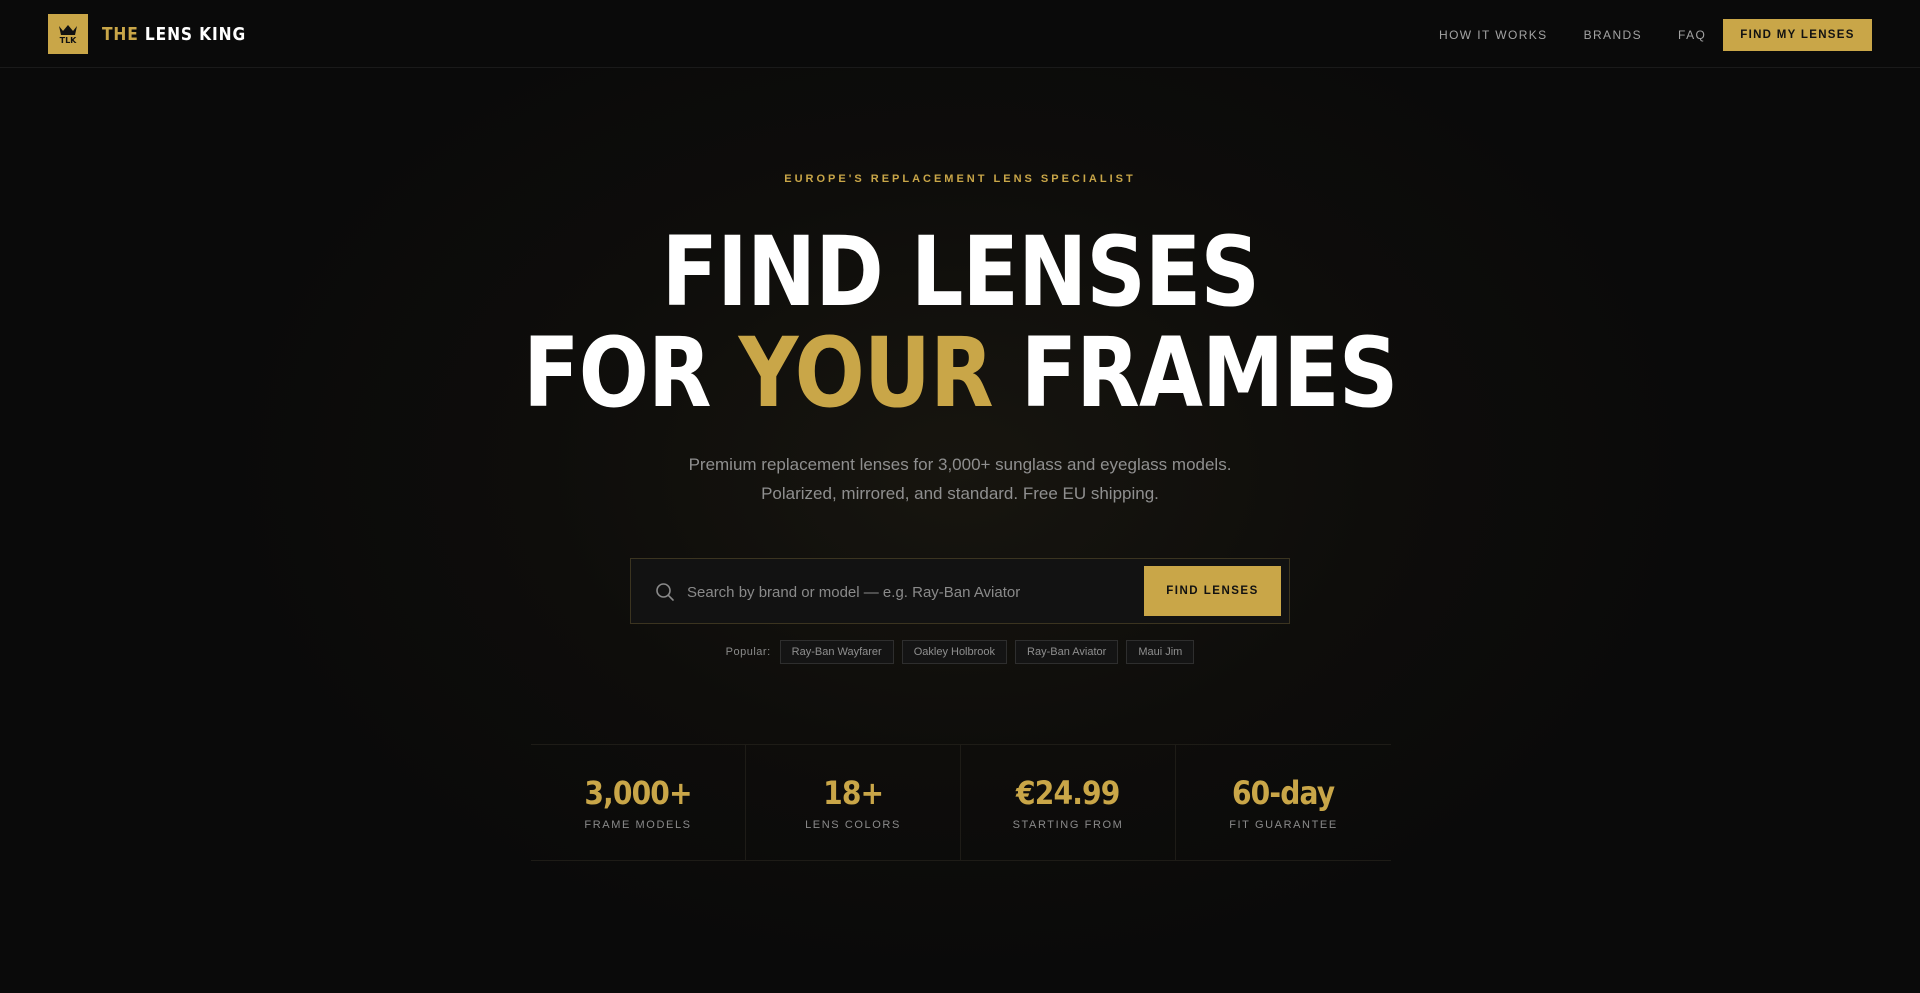 The image size is (1920, 993). I want to click on stat-label: LENS COLORS, so click(853, 824).